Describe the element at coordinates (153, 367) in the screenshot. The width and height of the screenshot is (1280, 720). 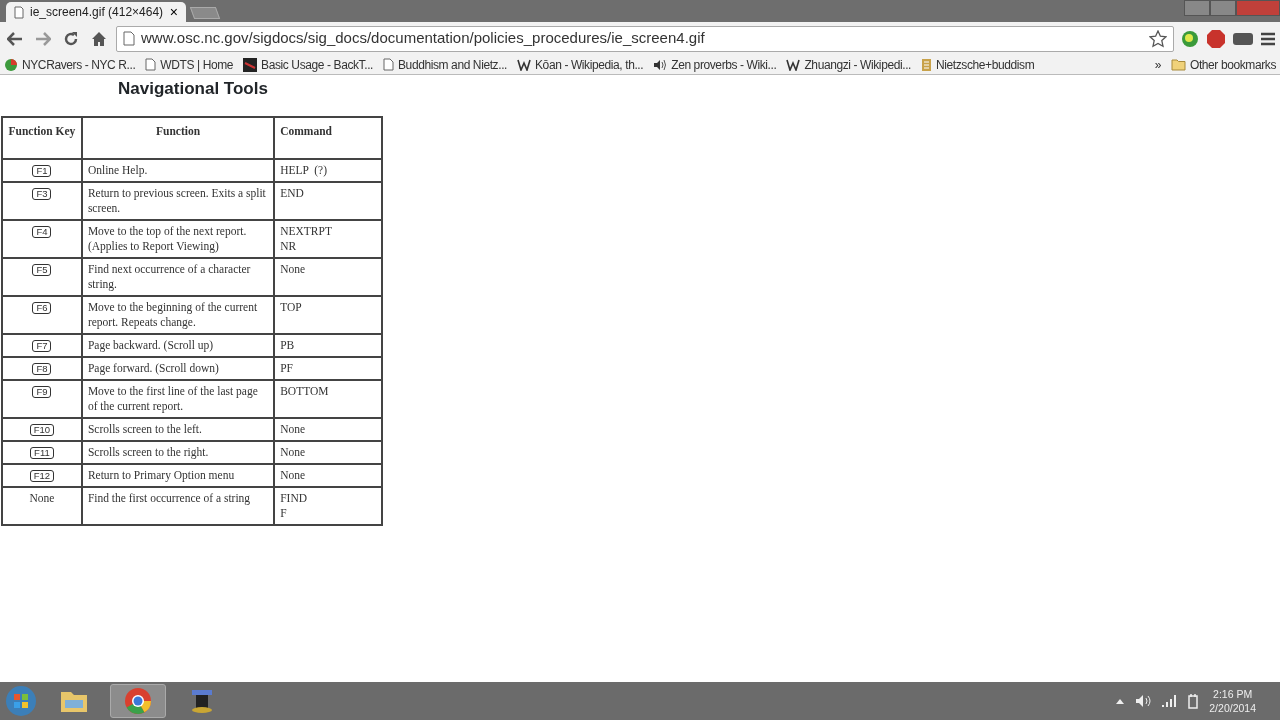
I see `table-cell: Page forward. (Scroll down)` at that location.